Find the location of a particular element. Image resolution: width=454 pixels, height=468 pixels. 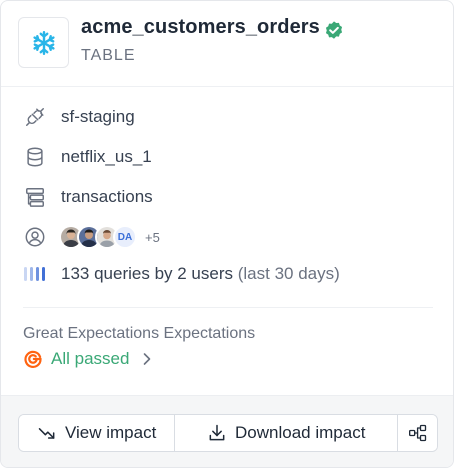

chevron-right-icon is located at coordinates (147, 359).